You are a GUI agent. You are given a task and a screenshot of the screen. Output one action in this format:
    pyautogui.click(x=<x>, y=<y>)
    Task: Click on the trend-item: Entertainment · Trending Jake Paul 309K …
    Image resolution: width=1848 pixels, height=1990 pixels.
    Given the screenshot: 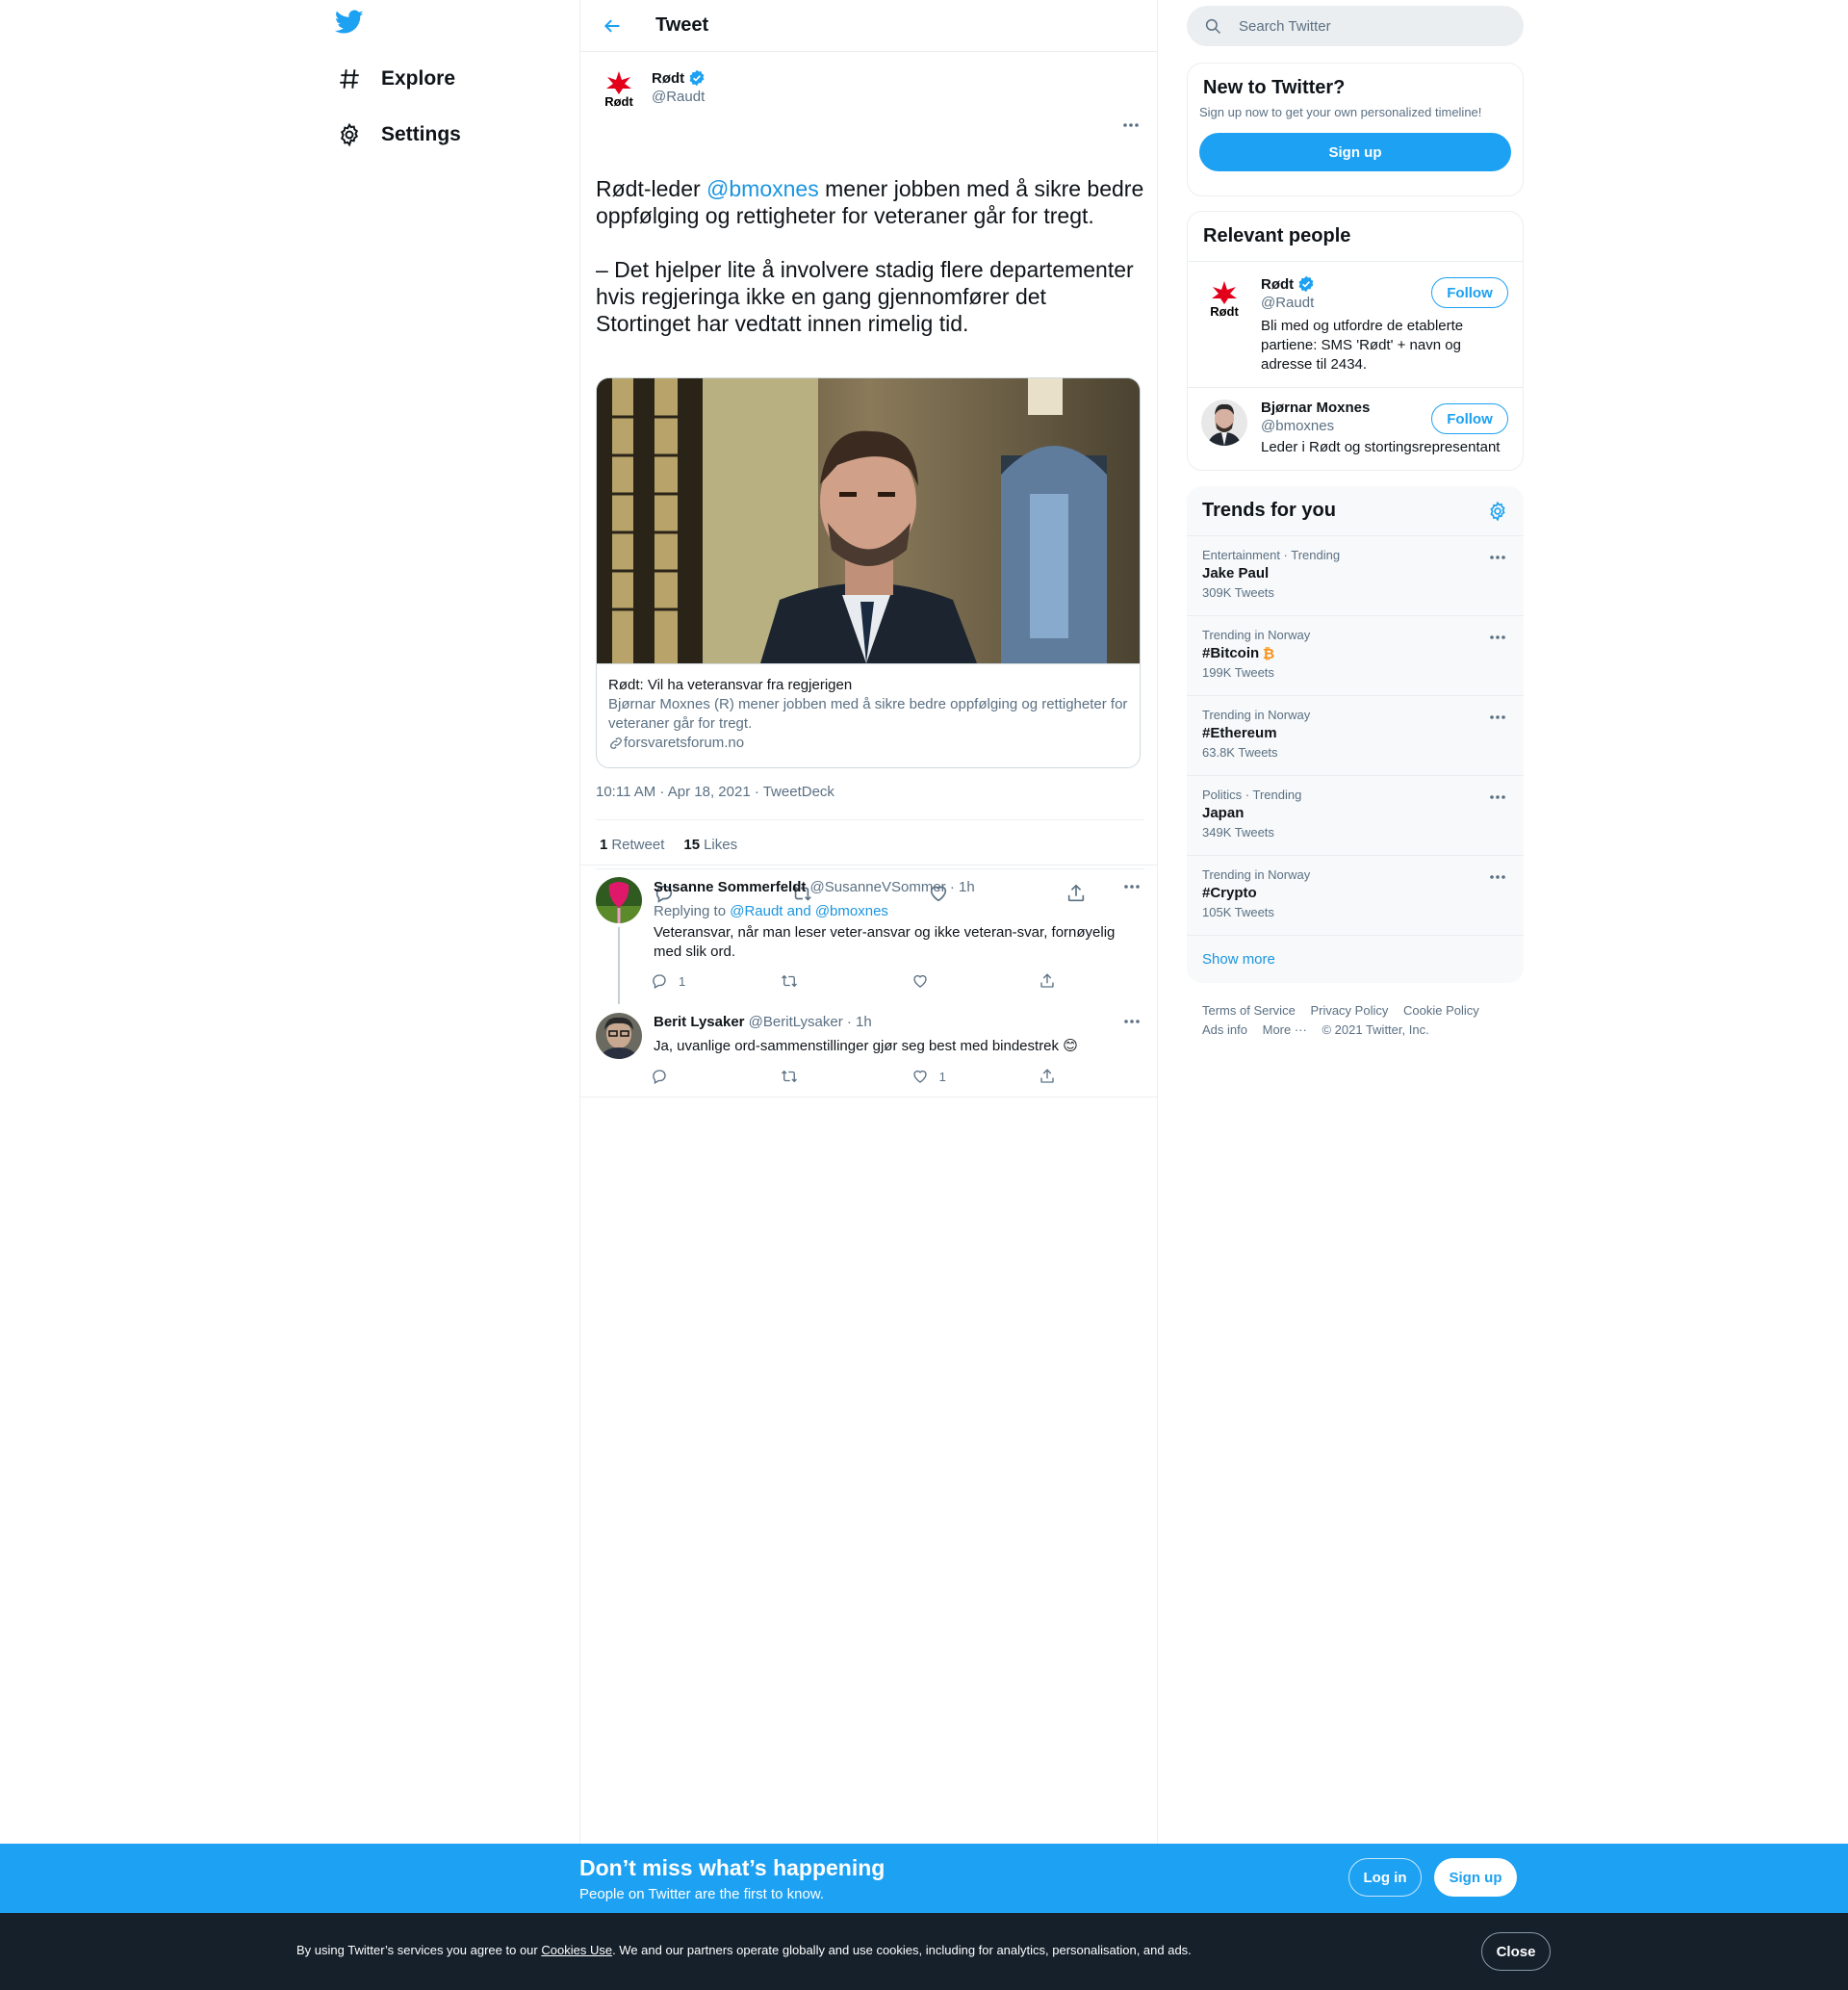 What is the action you would take?
    pyautogui.click(x=1355, y=576)
    